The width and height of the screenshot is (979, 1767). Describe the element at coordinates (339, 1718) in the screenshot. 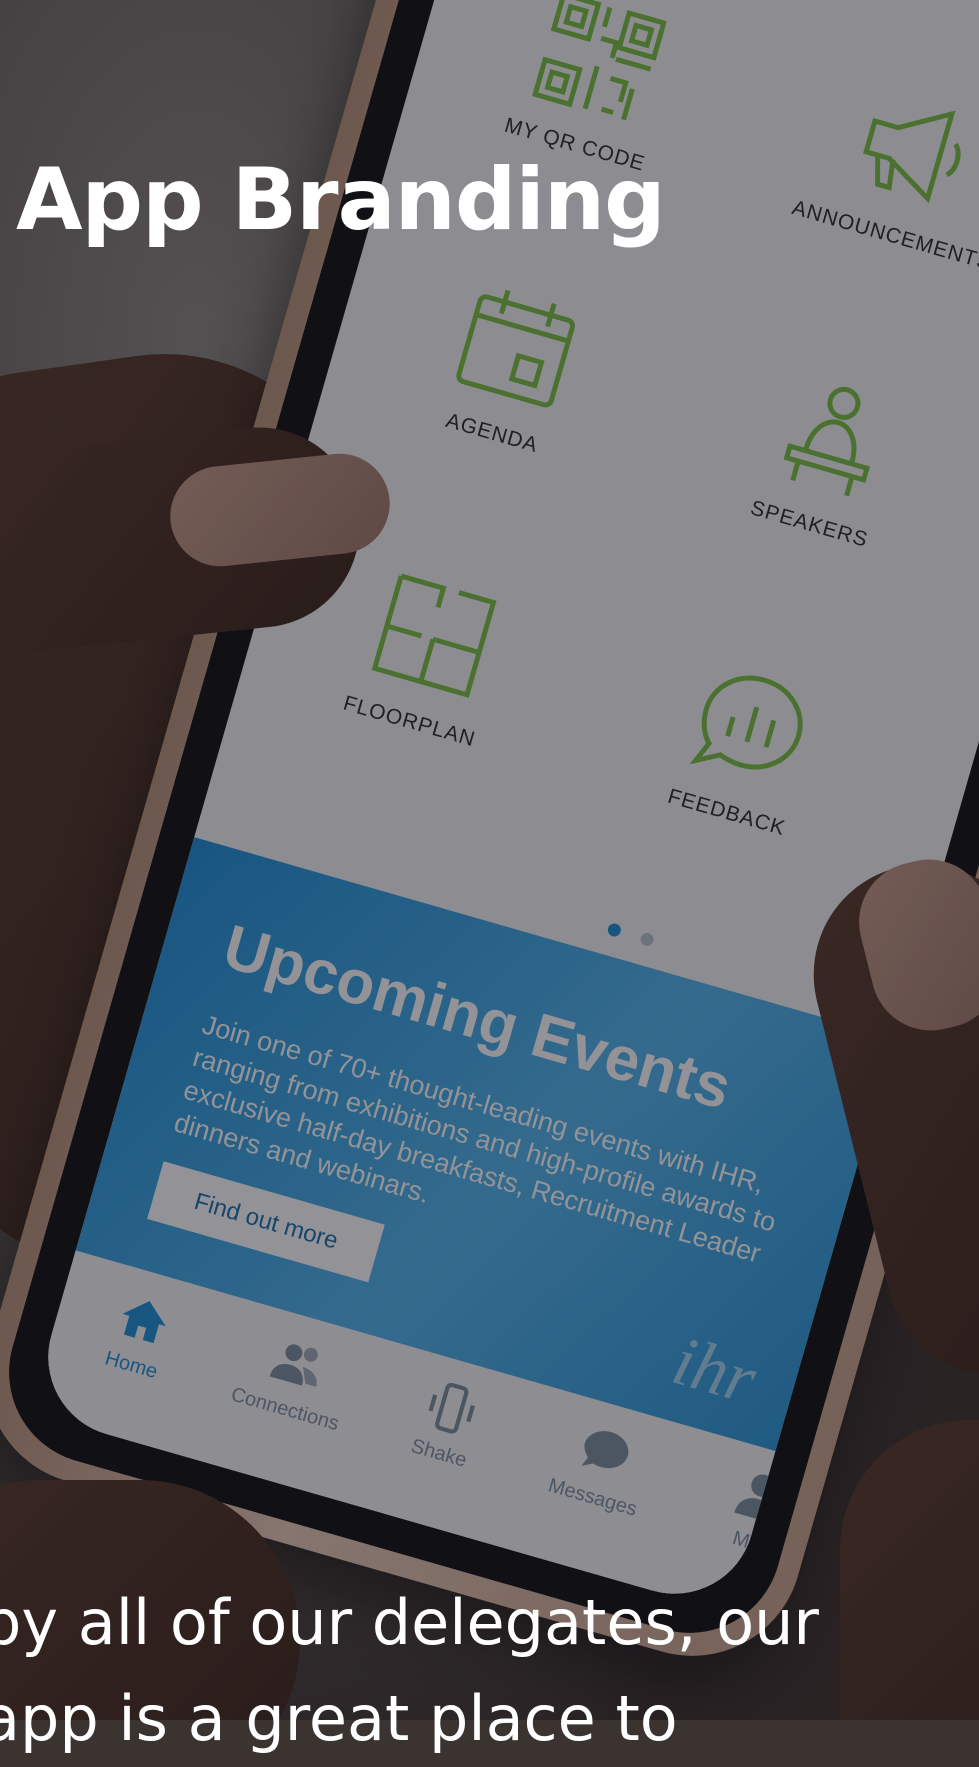

I see `intro-line-2: app is a great place to` at that location.